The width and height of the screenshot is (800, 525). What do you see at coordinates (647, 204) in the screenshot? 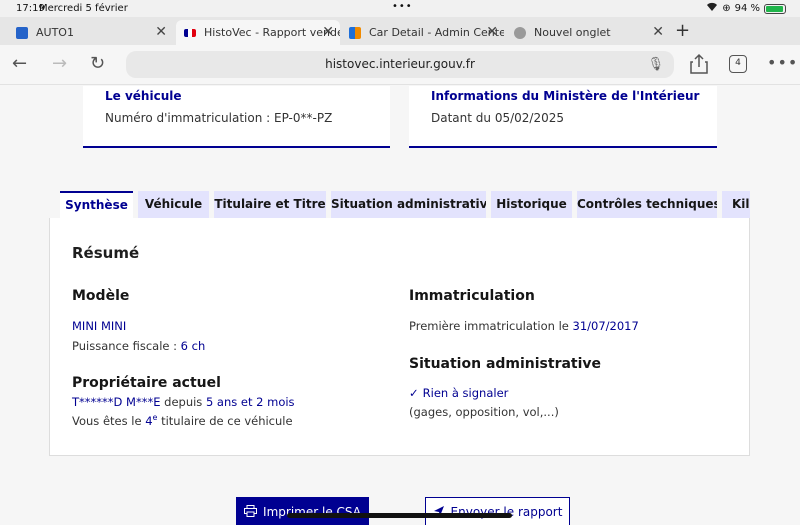
I see `tab-controles-techniques: Contrôles techniques` at bounding box center [647, 204].